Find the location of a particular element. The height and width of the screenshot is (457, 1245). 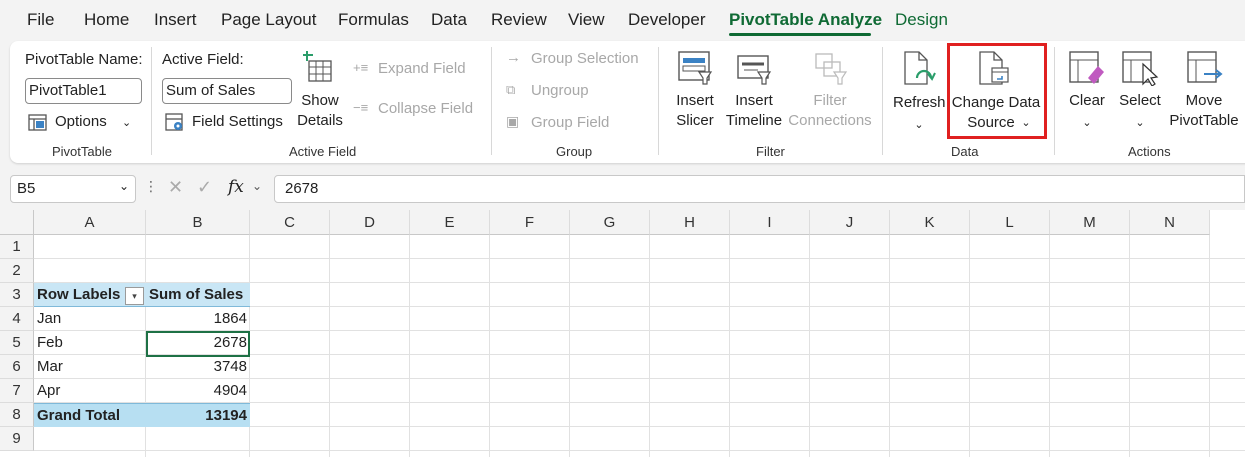

column-header-i: I is located at coordinates (770, 222).